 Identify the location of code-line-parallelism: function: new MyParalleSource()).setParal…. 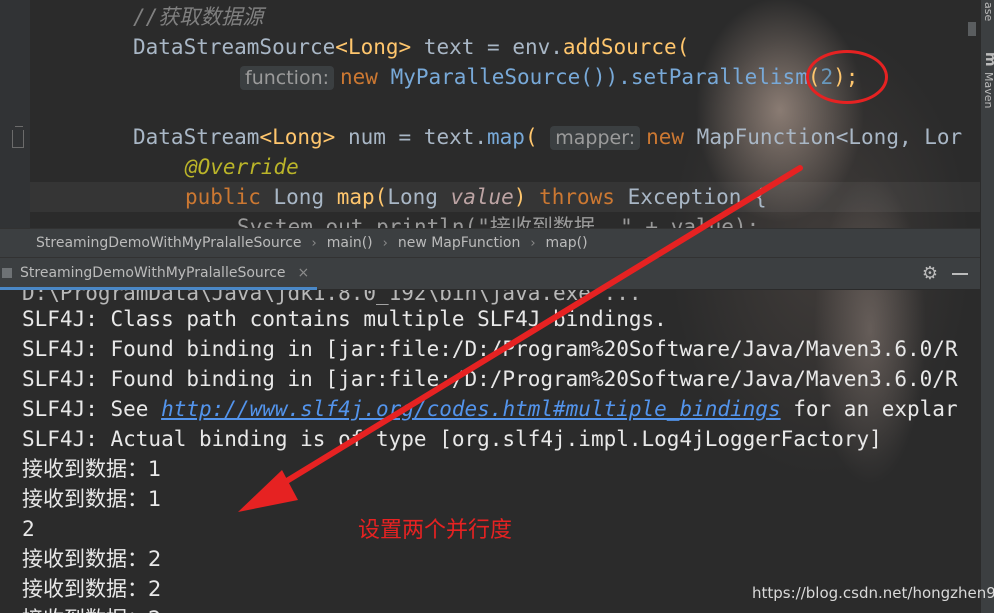
(549, 77).